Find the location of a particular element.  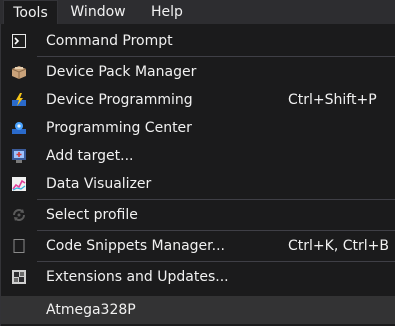

menu-item-shortcut: Ctrl+Shift+P is located at coordinates (332, 100).